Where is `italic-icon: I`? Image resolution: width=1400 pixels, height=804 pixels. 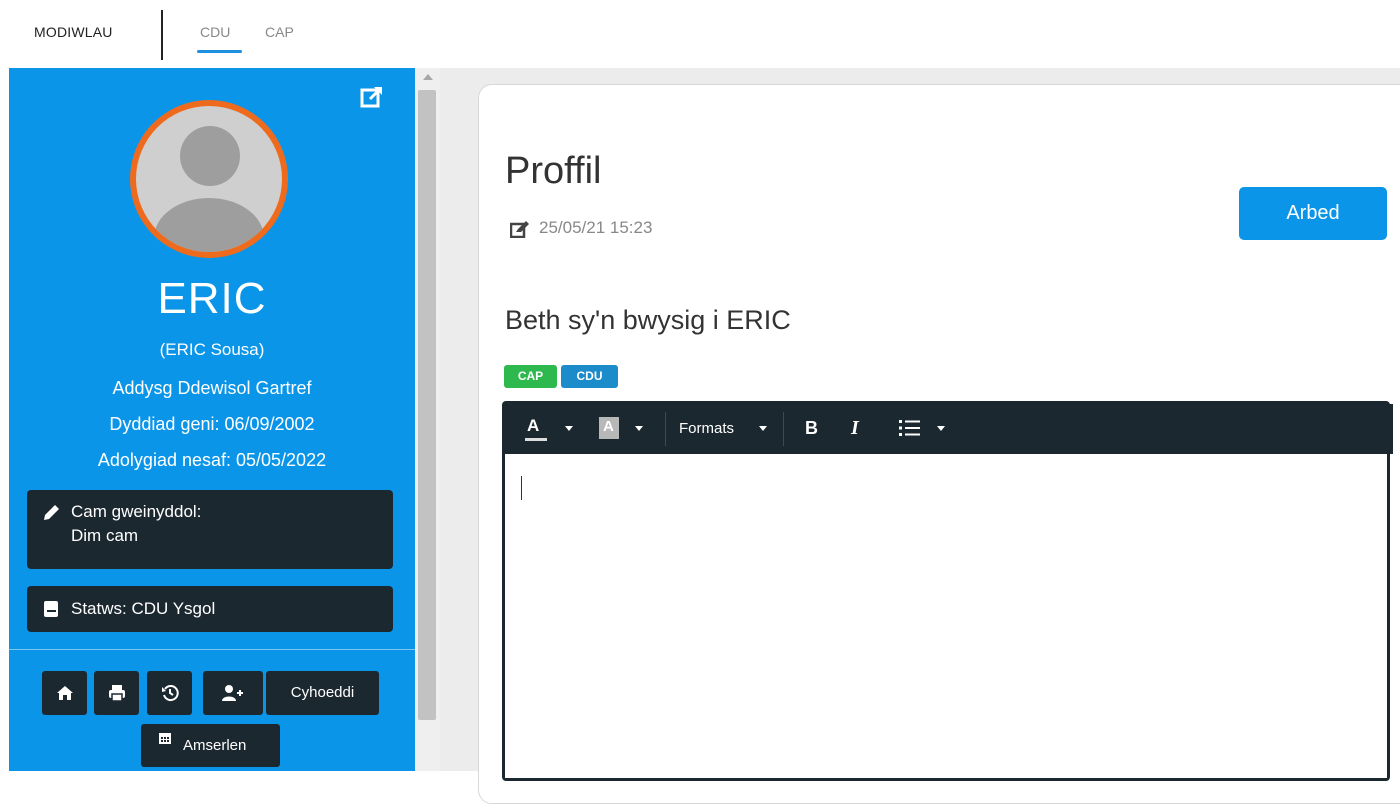 italic-icon: I is located at coordinates (855, 428).